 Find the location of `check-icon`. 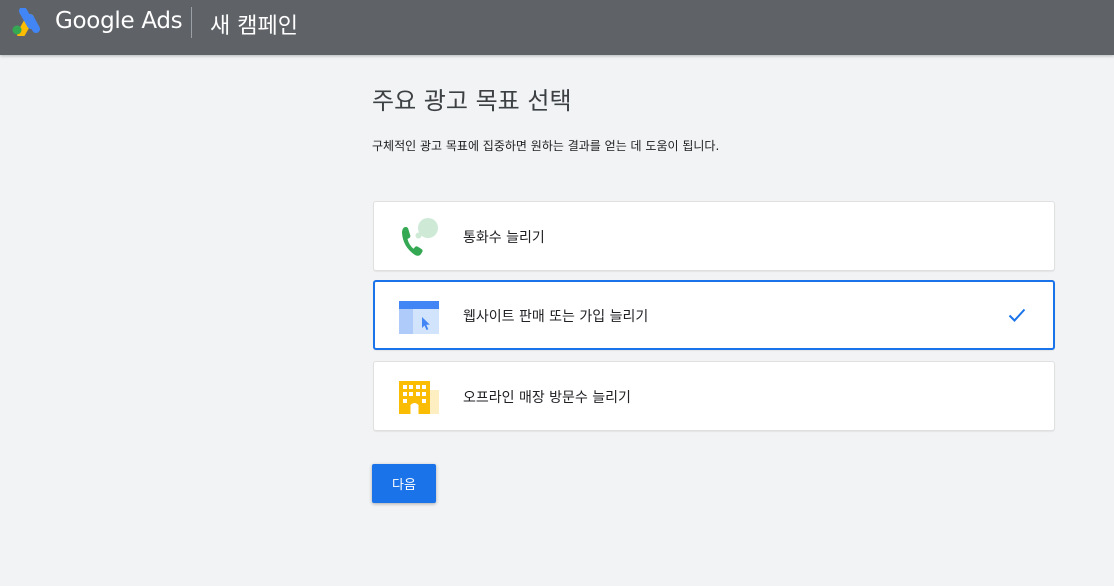

check-icon is located at coordinates (1017, 315).